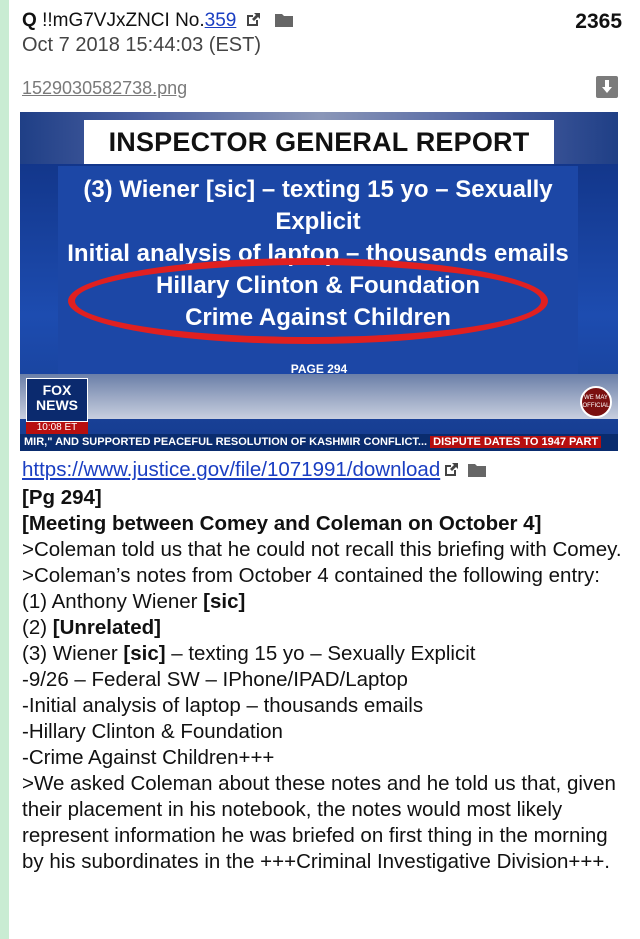 This screenshot has height=939, width=640. I want to click on post-count: 2365, so click(598, 21).